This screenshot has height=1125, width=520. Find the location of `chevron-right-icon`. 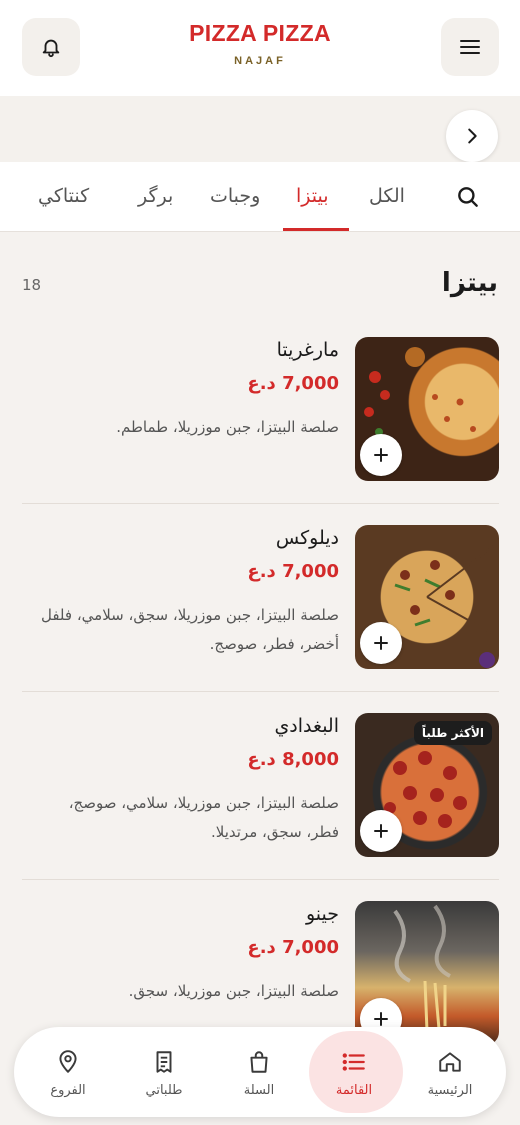

chevron-right-icon is located at coordinates (472, 136).